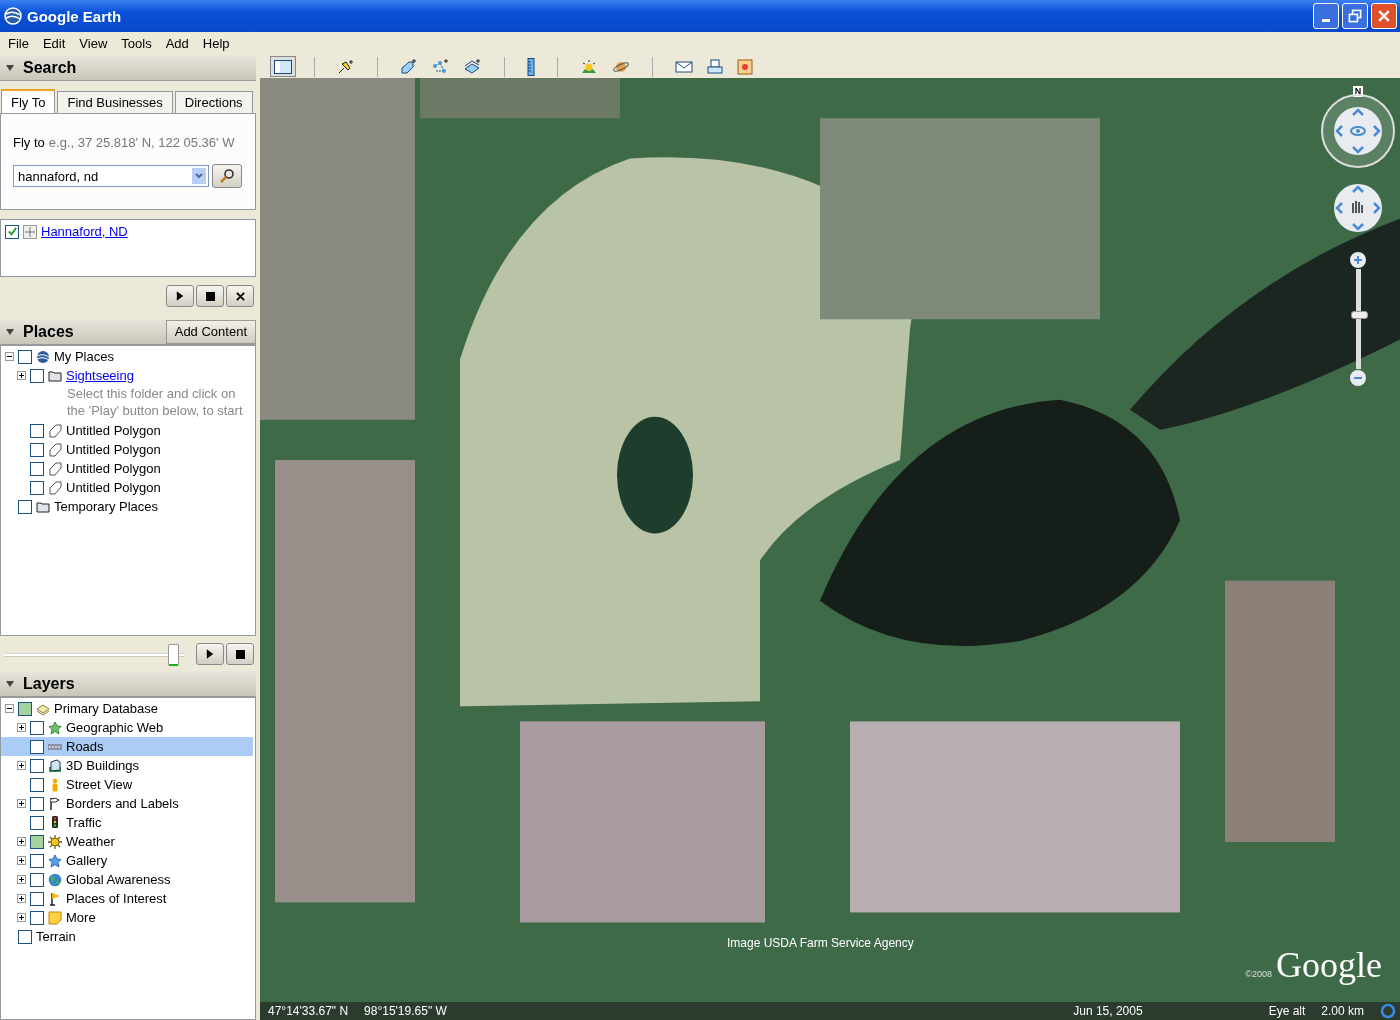 The width and height of the screenshot is (1400, 1020). What do you see at coordinates (54, 43) in the screenshot?
I see `menu-item: Edit` at bounding box center [54, 43].